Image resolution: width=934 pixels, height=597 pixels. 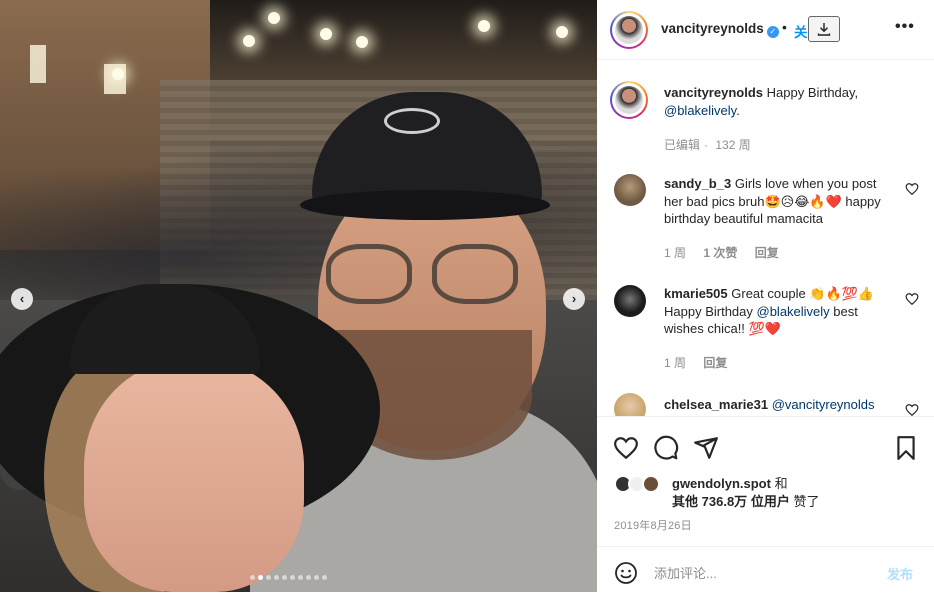 What do you see at coordinates (38, 64) in the screenshot?
I see `photo-window` at bounding box center [38, 64].